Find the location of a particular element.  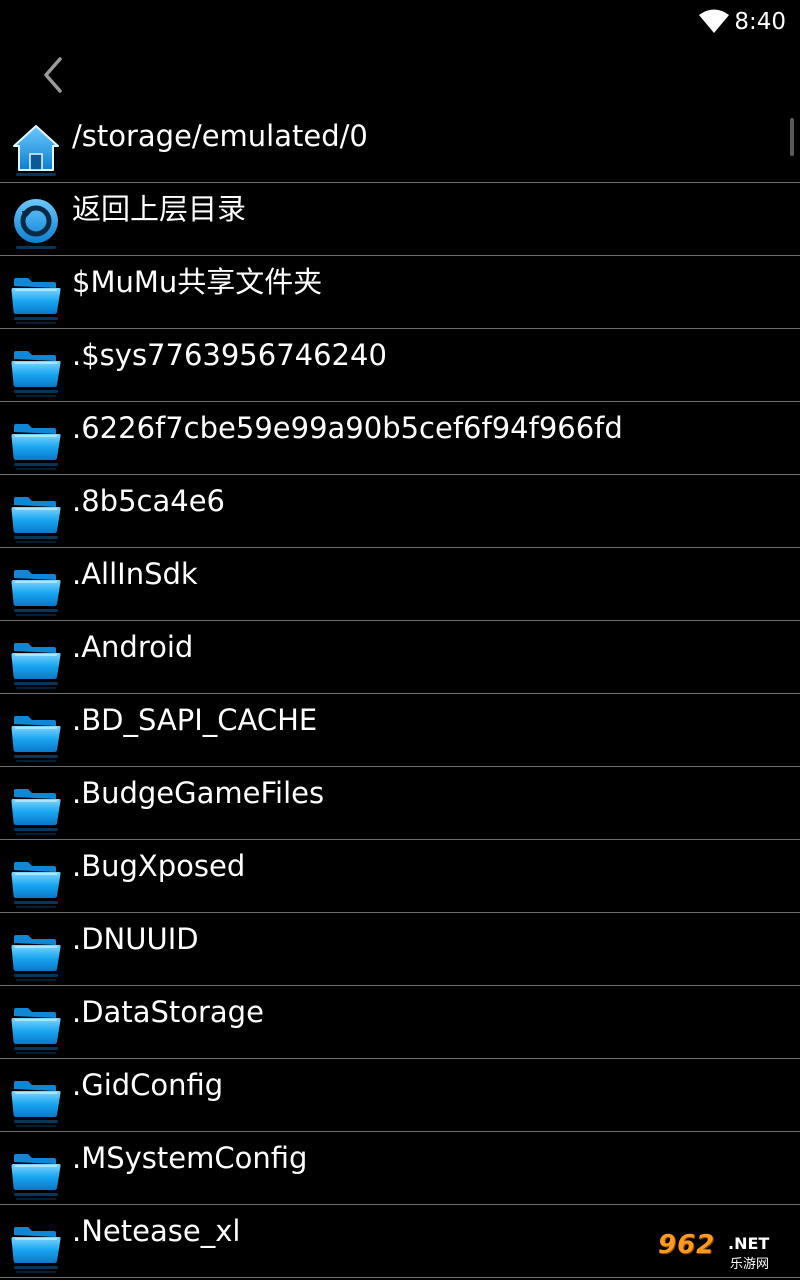

folder-row: .BugXposed is located at coordinates (400, 876).